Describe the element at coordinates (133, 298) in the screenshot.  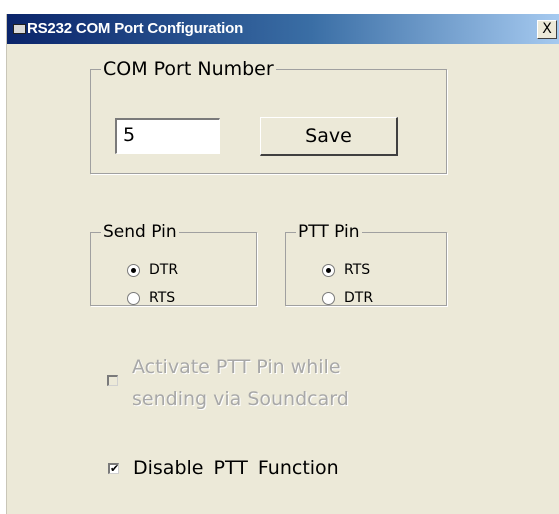
I see `radio-rts` at that location.